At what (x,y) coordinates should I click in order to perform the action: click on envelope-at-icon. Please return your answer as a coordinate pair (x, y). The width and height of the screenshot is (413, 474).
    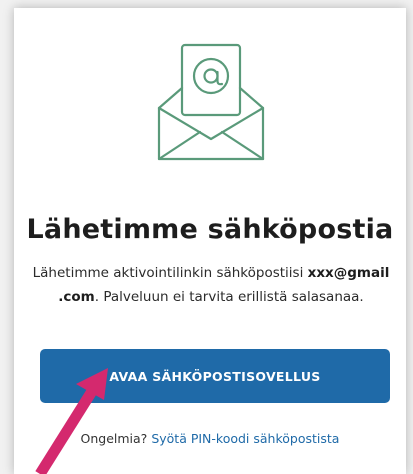
    Looking at the image, I should click on (211, 102).